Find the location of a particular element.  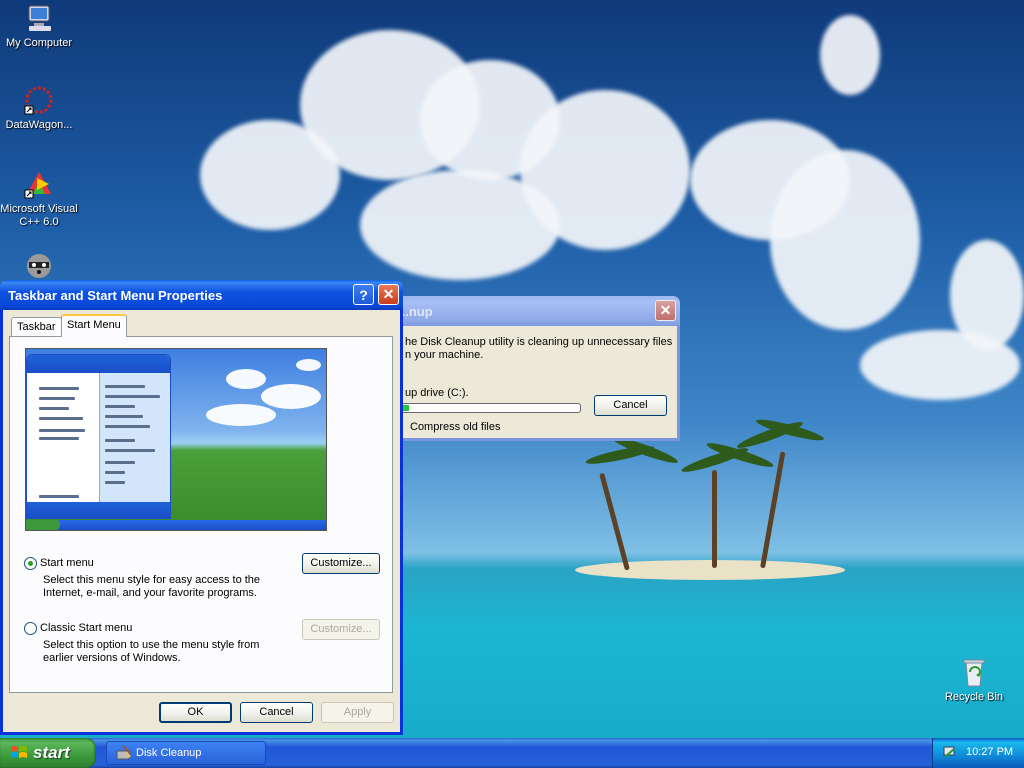

cleanup-message-line2: n your machine. is located at coordinates (444, 355).